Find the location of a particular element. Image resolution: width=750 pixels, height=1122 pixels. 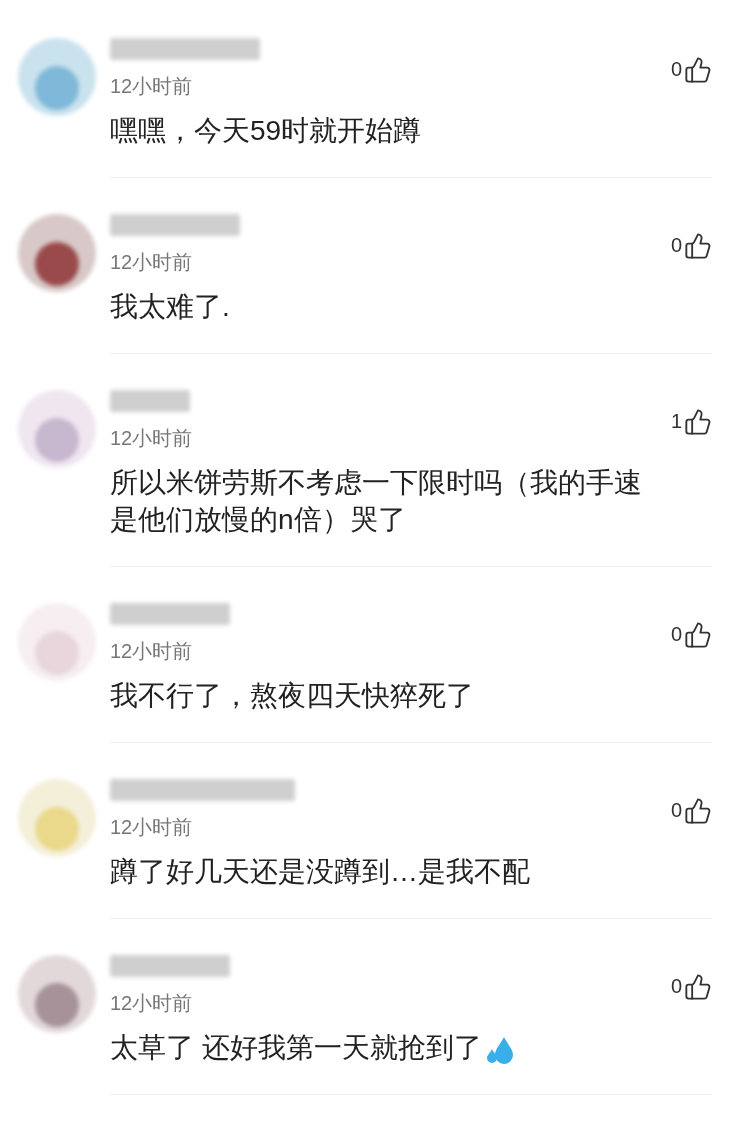

comment-text: 太草了 还好我第一天就抢到了 is located at coordinates (296, 1047).